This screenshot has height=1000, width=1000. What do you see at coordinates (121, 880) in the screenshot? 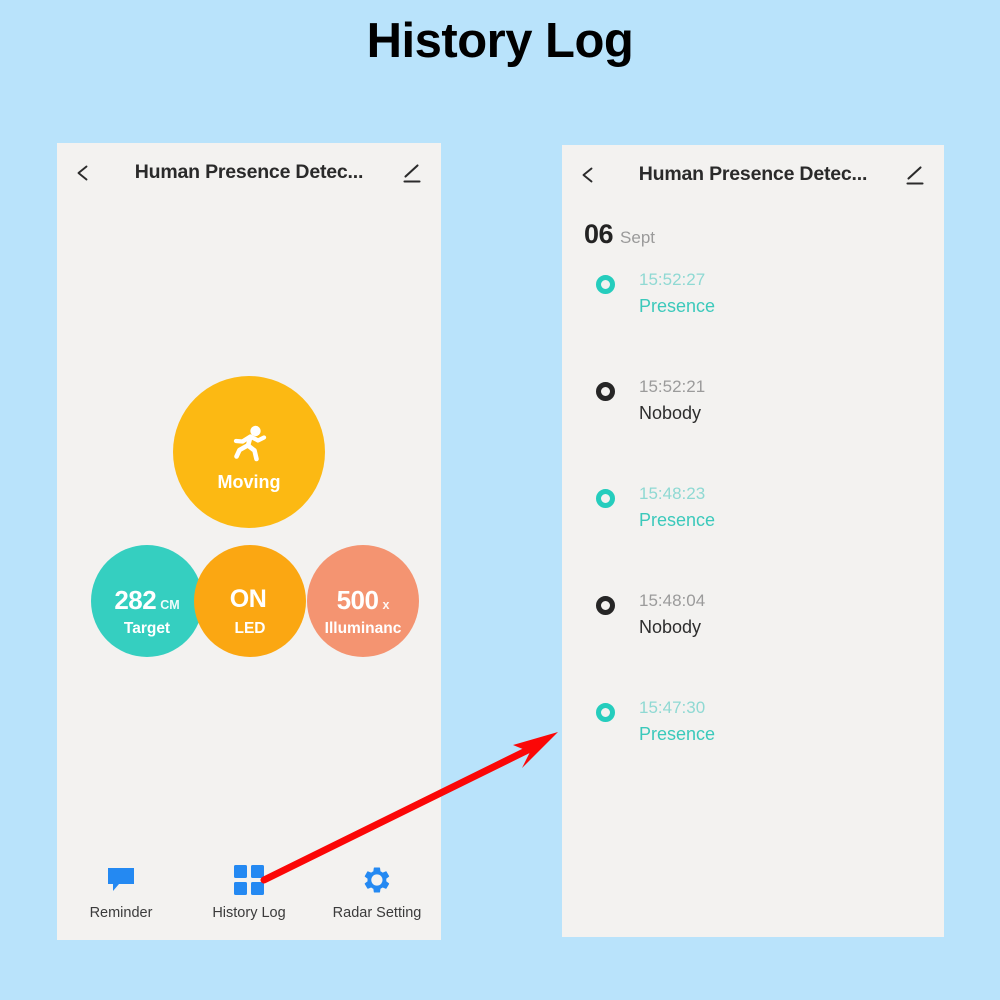
I see `speech-bubble-icon` at bounding box center [121, 880].